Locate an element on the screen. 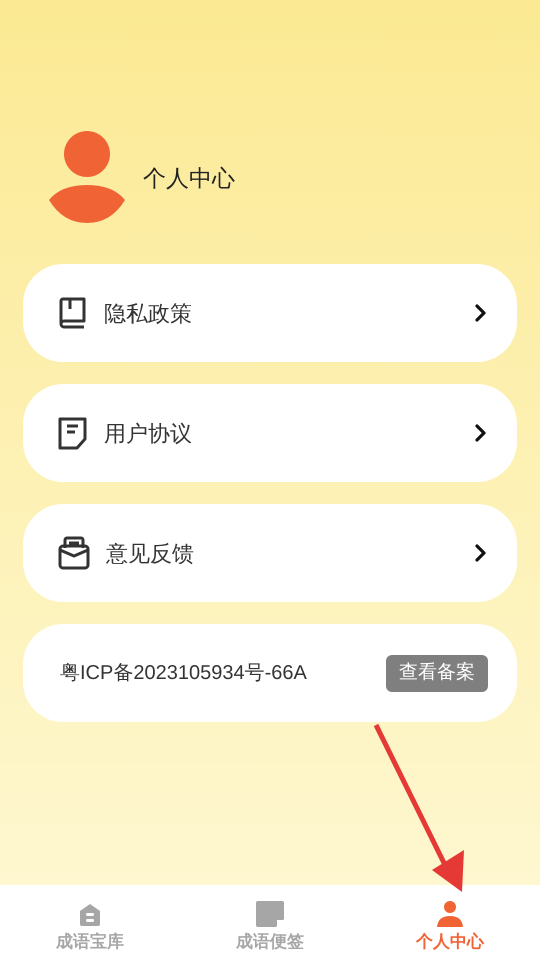 Image resolution: width=540 pixels, height=960 pixels. nav-tab: 个人中心 is located at coordinates (450, 922).